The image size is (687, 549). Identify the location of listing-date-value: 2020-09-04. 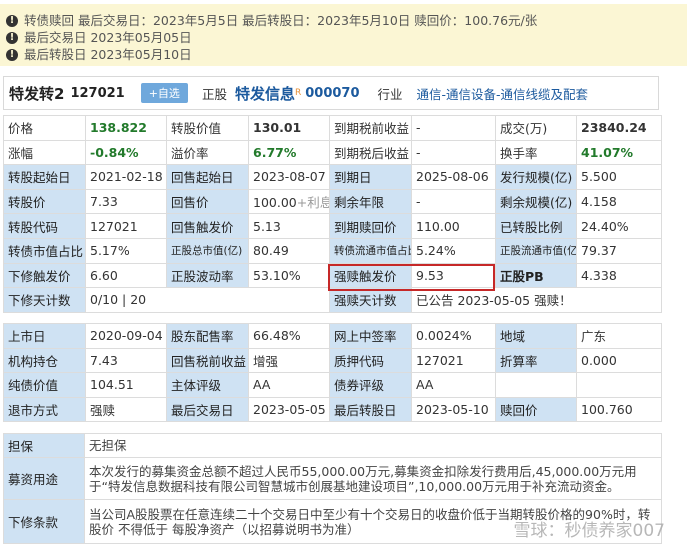
(126, 336).